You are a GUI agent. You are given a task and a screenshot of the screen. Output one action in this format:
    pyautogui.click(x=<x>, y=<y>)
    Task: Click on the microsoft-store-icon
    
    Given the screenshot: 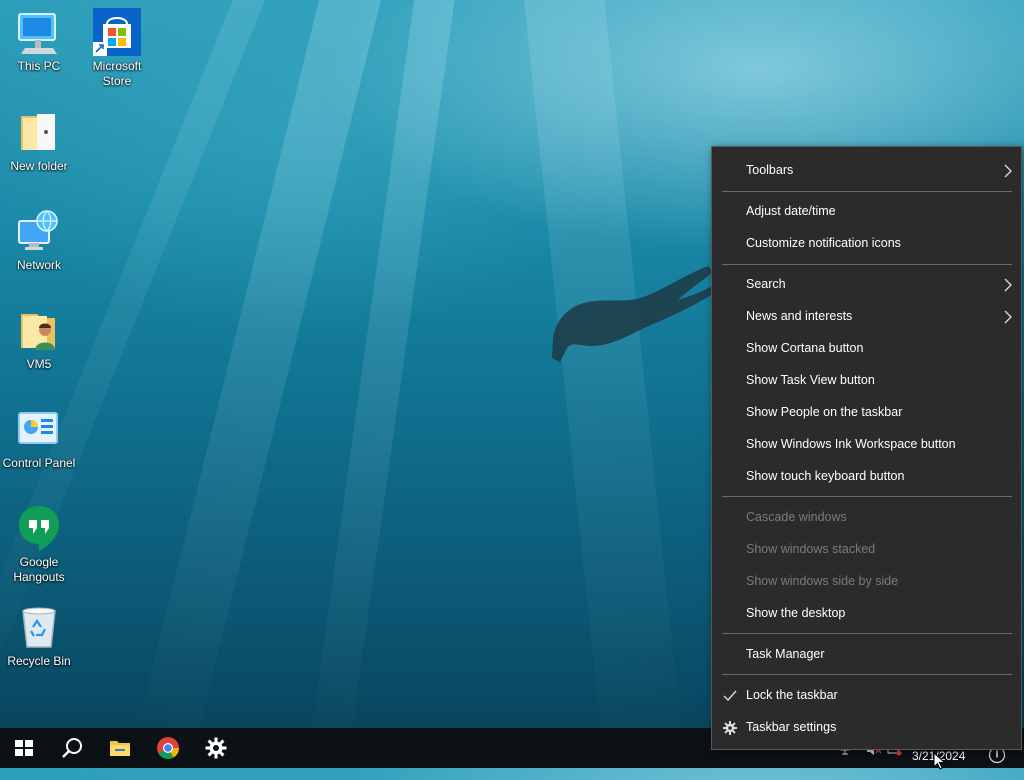 What is the action you would take?
    pyautogui.click(x=117, y=32)
    